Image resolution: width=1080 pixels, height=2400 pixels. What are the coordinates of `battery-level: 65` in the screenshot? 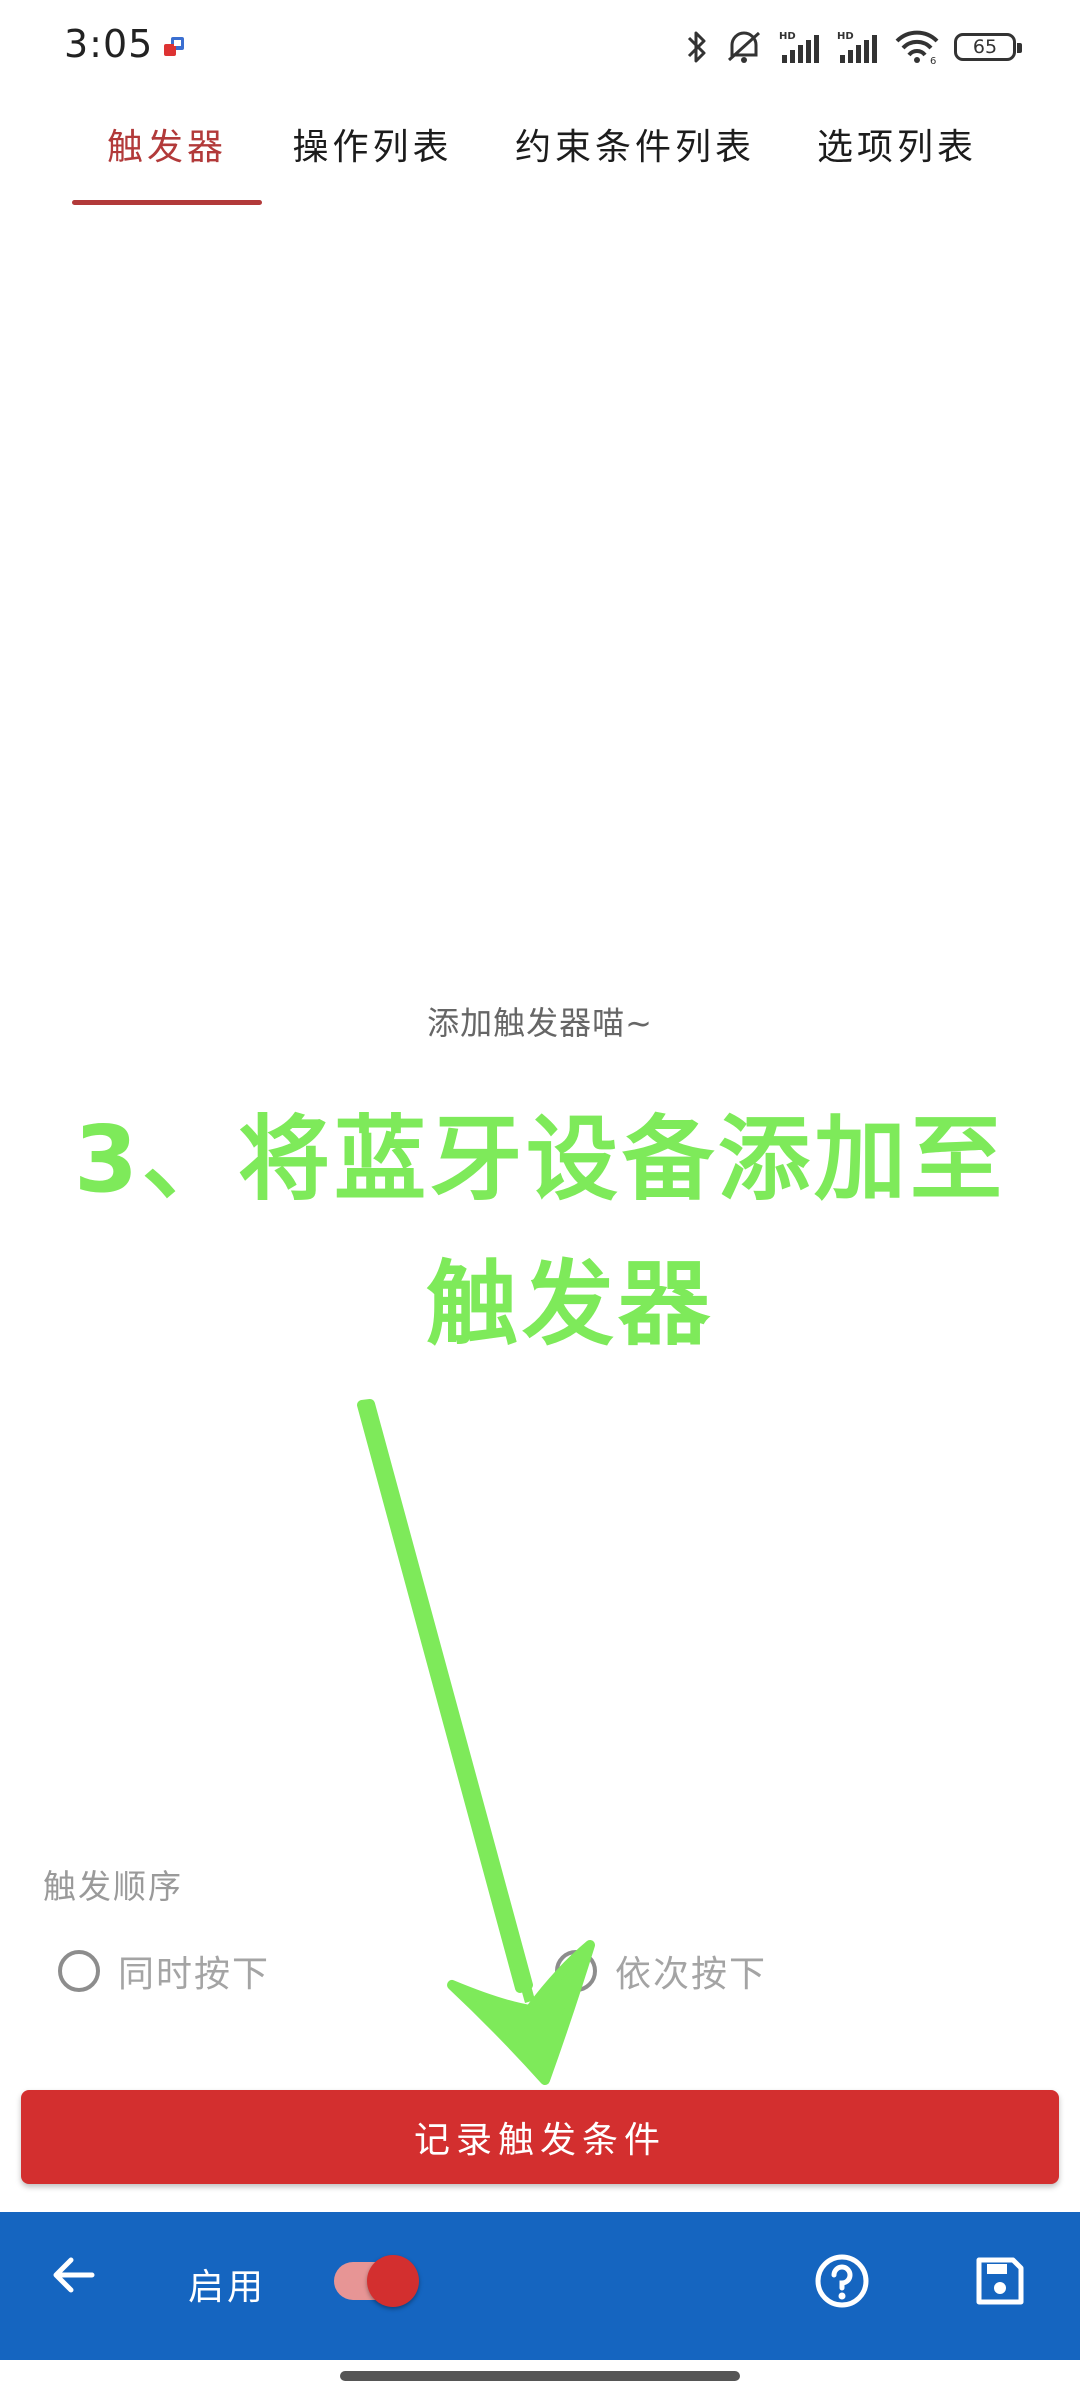 It's located at (985, 47).